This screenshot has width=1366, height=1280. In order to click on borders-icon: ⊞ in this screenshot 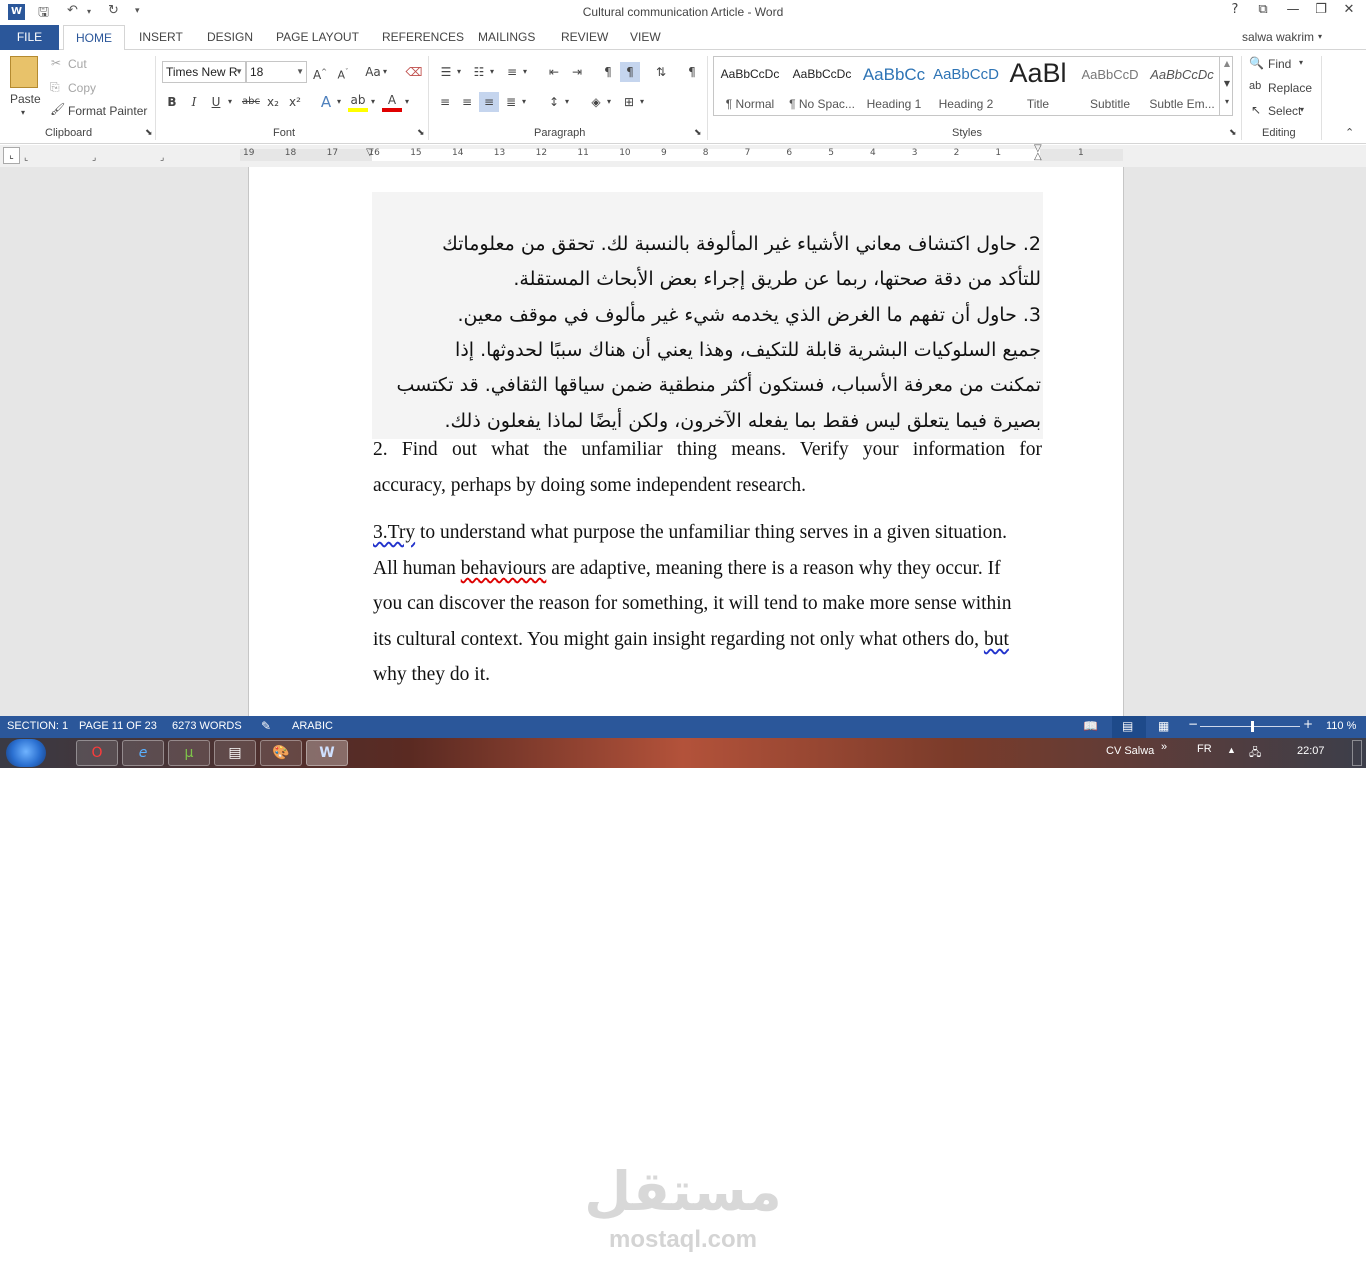, I will do `click(629, 102)`.